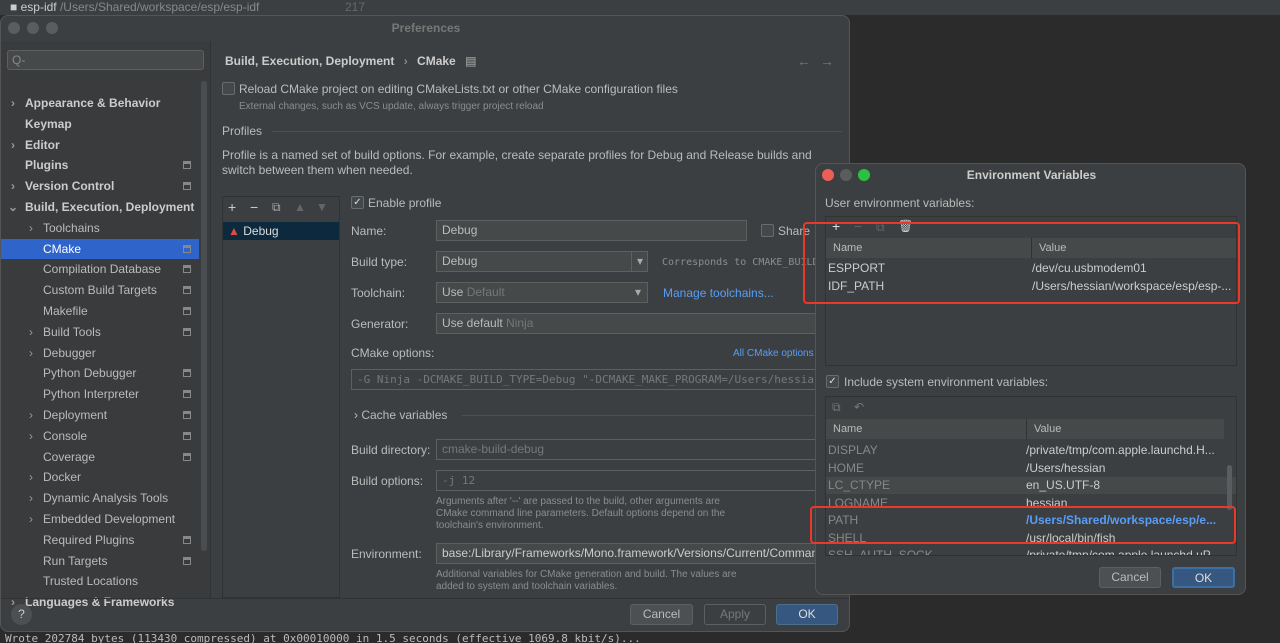  What do you see at coordinates (100, 124) in the screenshot?
I see `sidebar-item: Keymap` at bounding box center [100, 124].